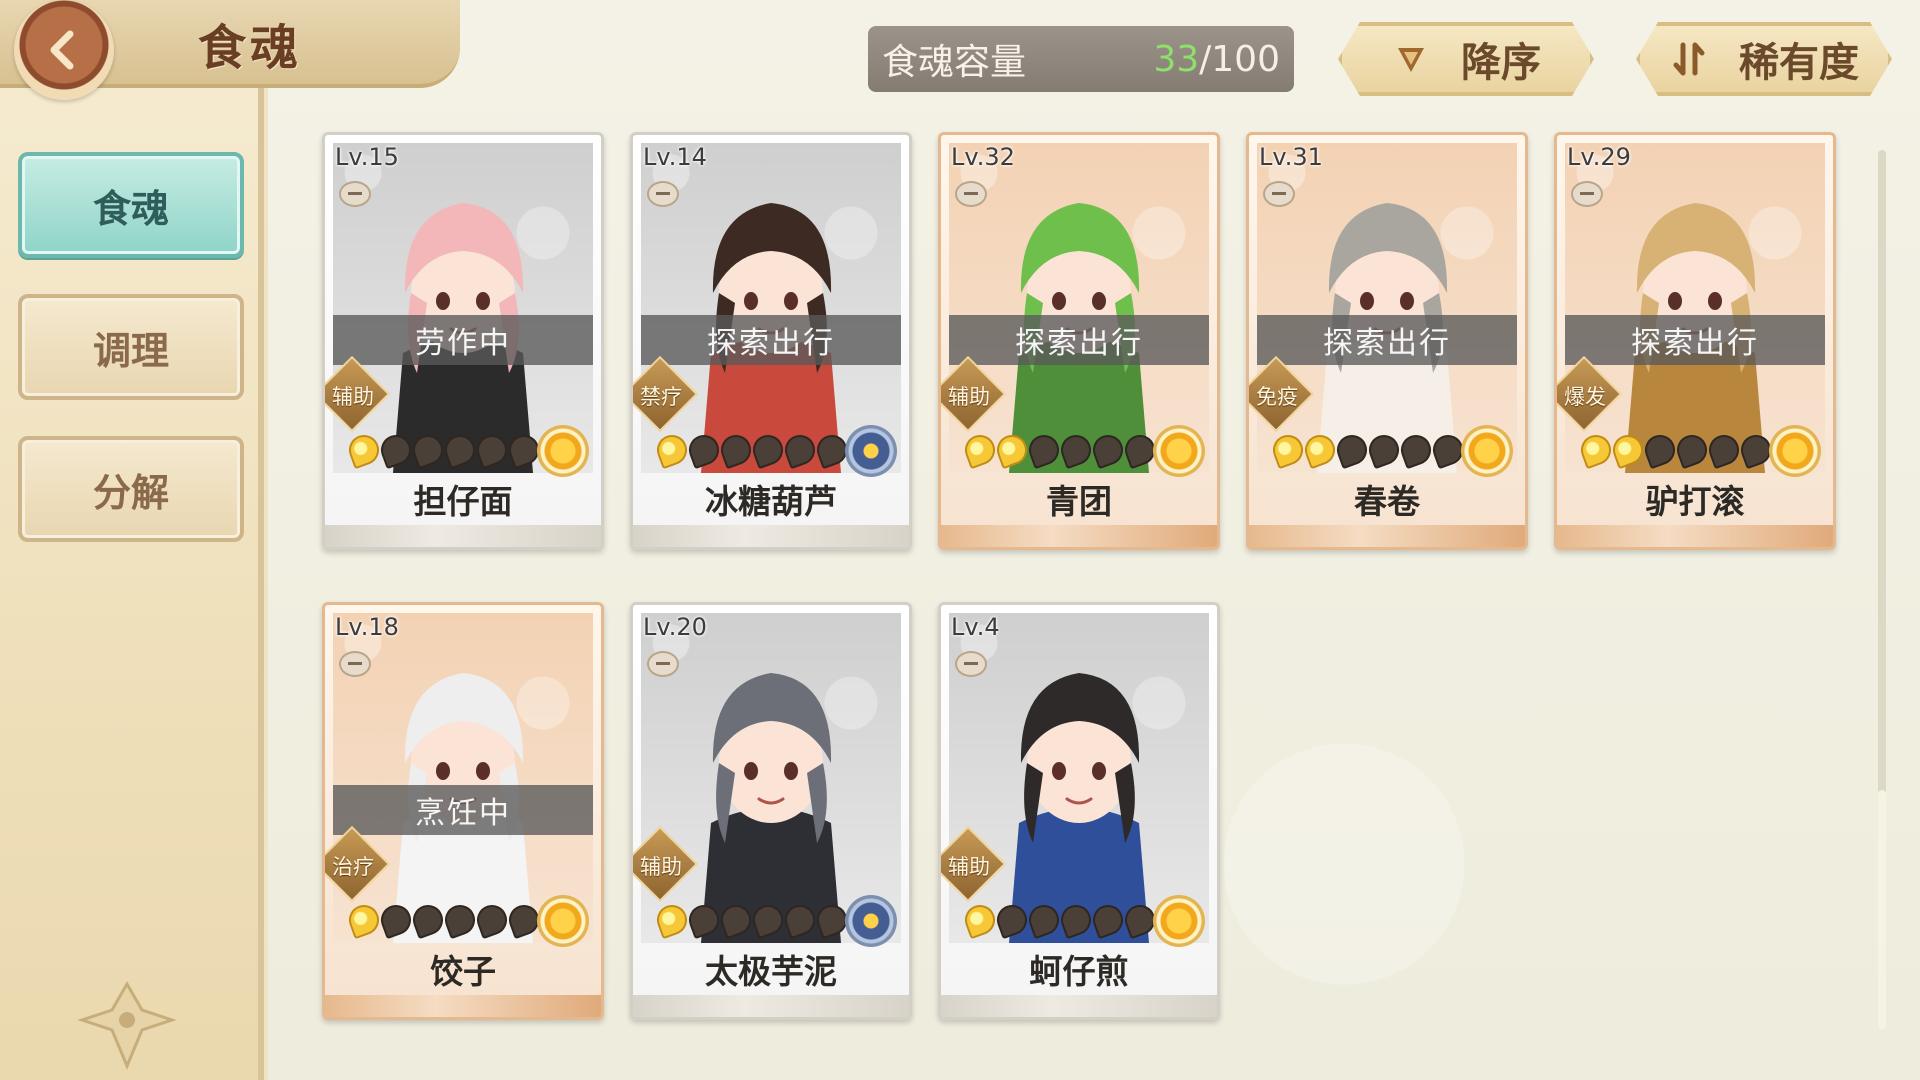 This screenshot has width=1920, height=1080. Describe the element at coordinates (771, 501) in the screenshot. I see `card-name: 冰糖葫芦` at that location.